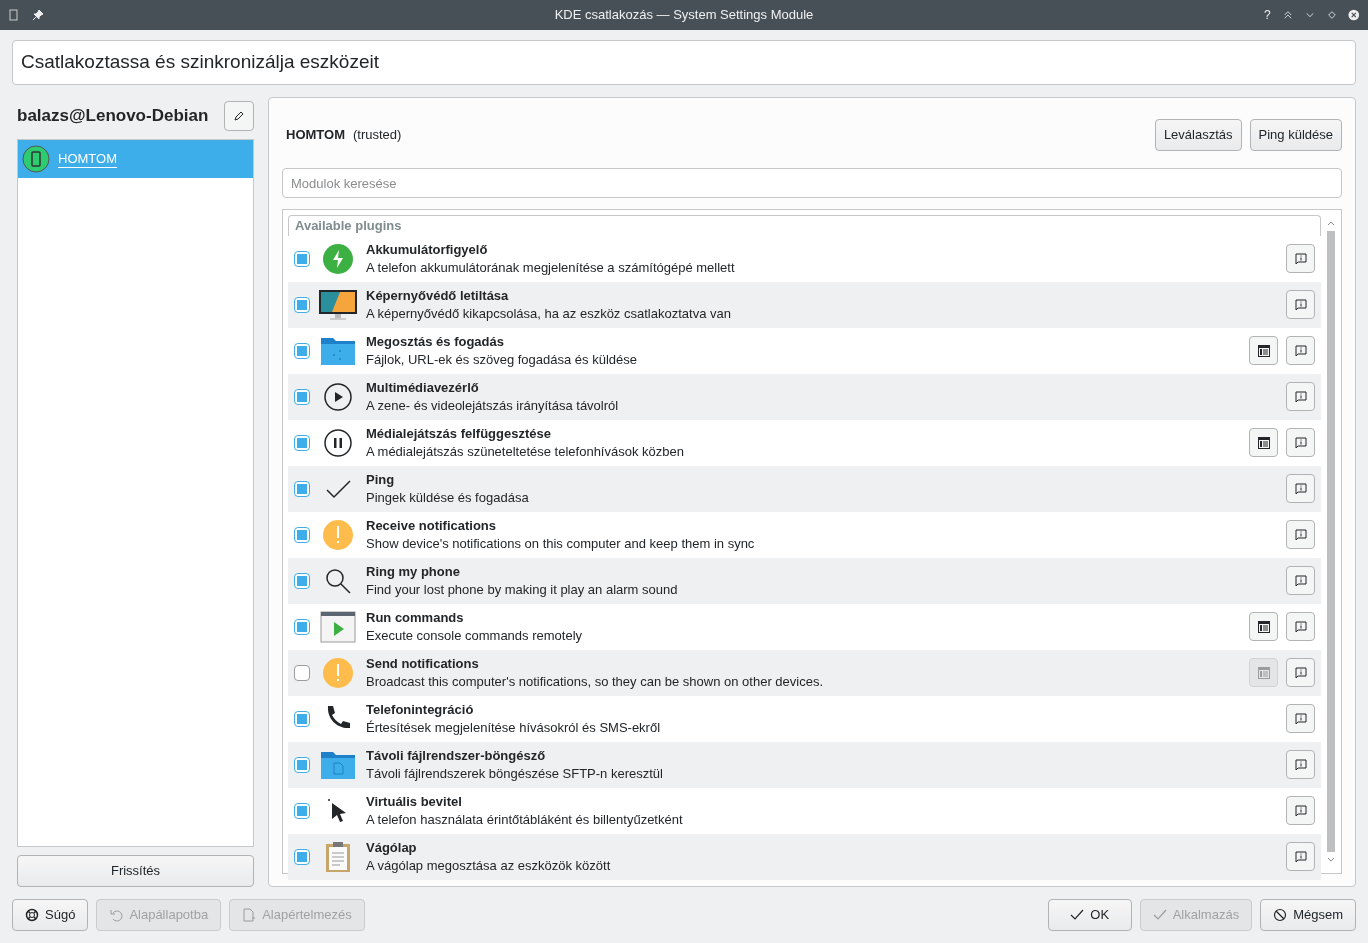 The image size is (1368, 943). What do you see at coordinates (315, 135) in the screenshot?
I see `device-name: HOMTOM` at bounding box center [315, 135].